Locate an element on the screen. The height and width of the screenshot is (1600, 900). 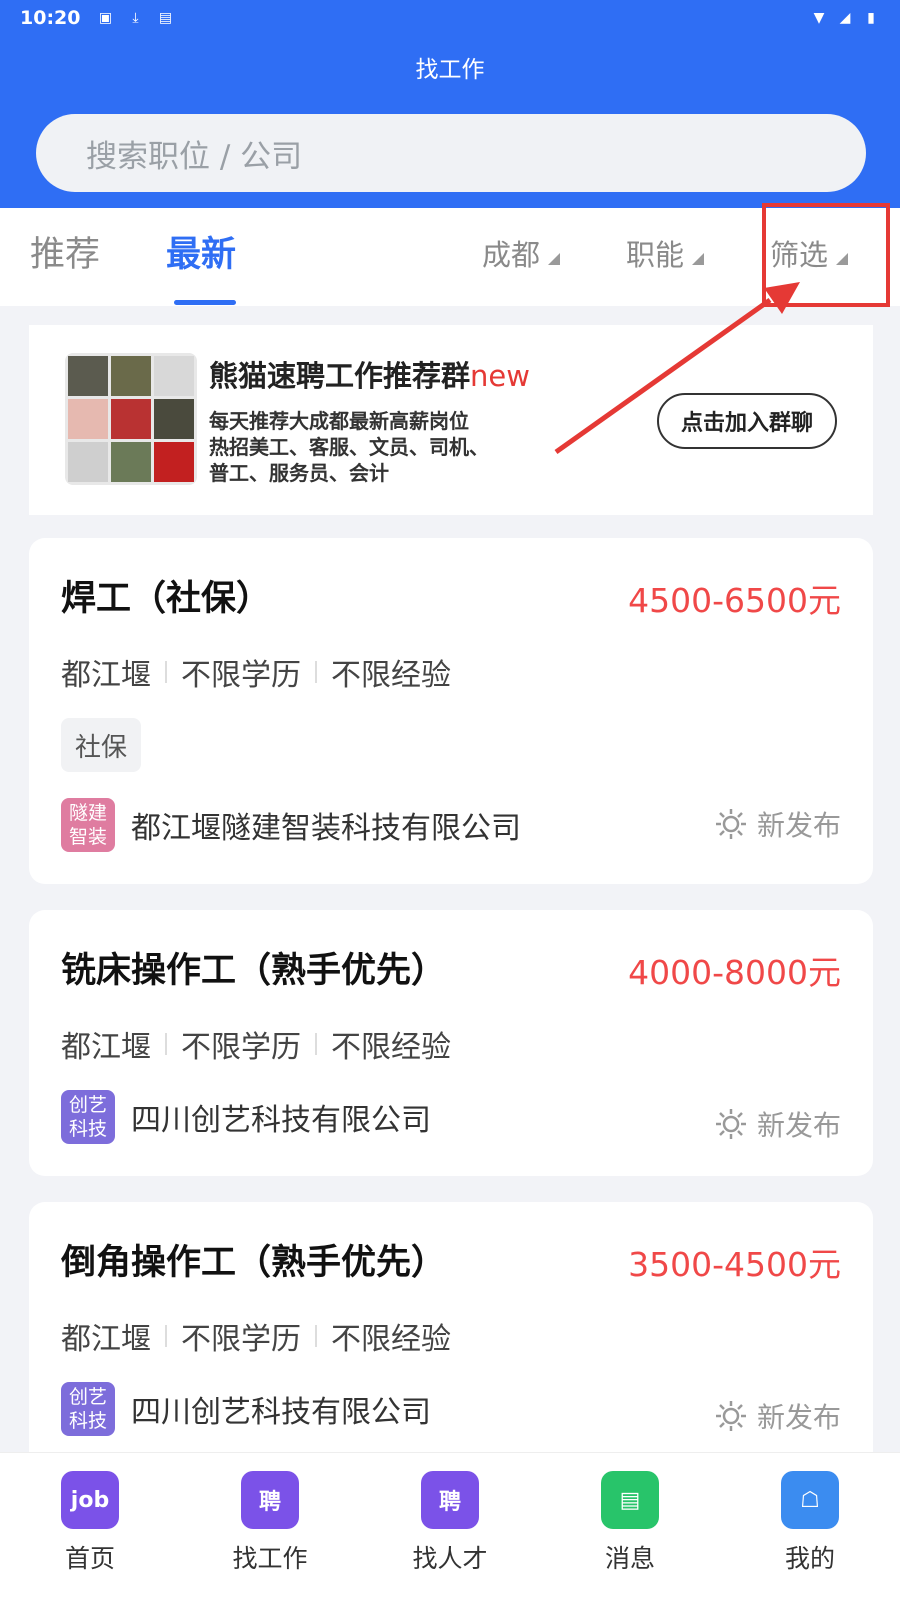
nav-item-mine: ☖ 我的 is located at coordinates (810, 1526).